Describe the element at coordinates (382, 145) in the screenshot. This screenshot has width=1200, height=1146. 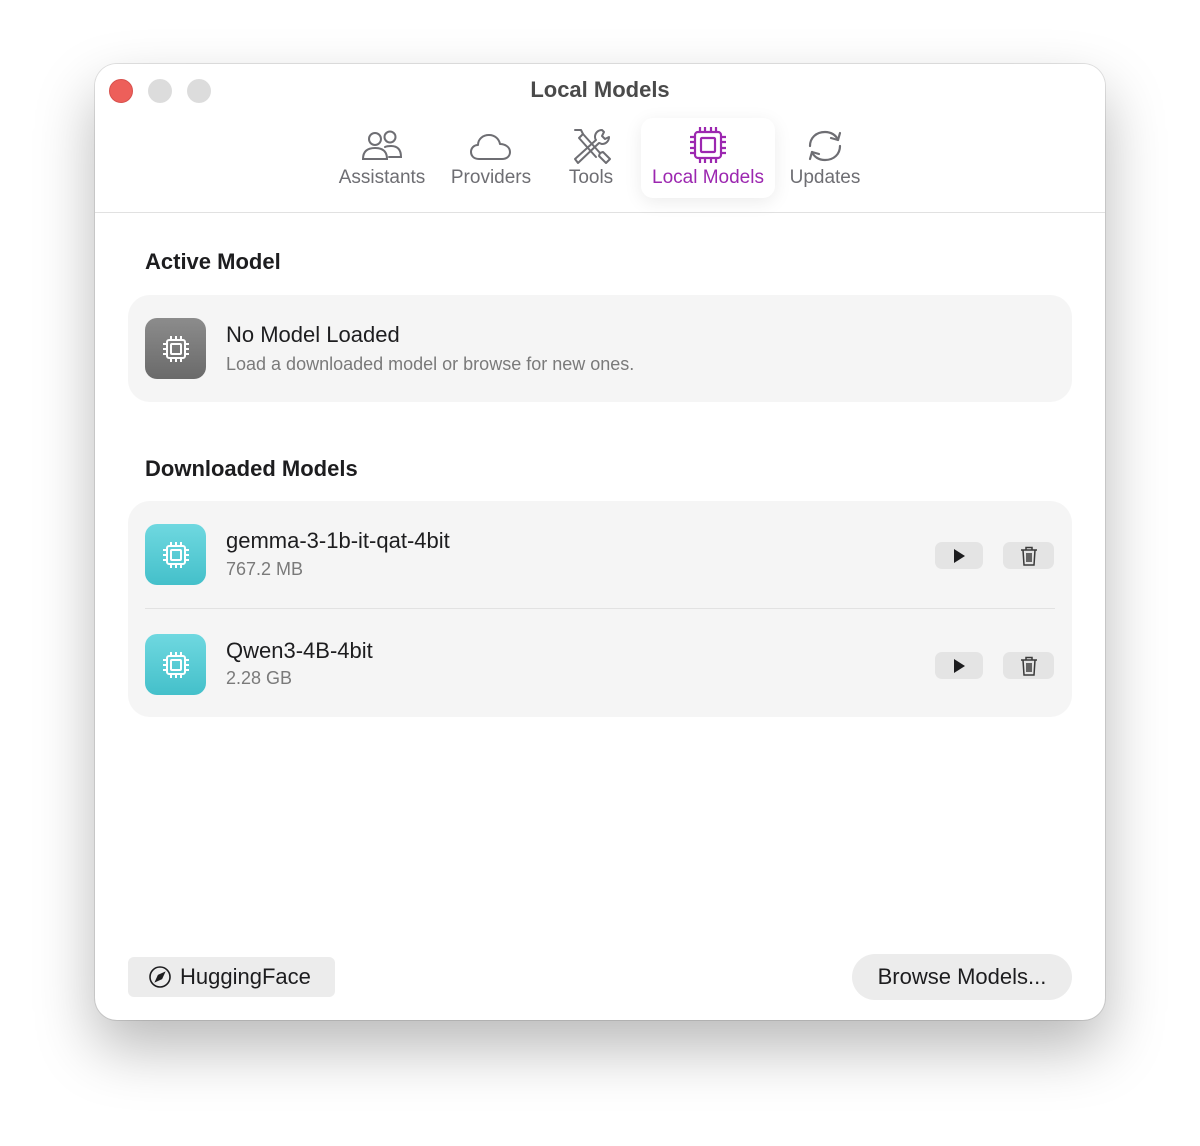
I see `people-icon` at that location.